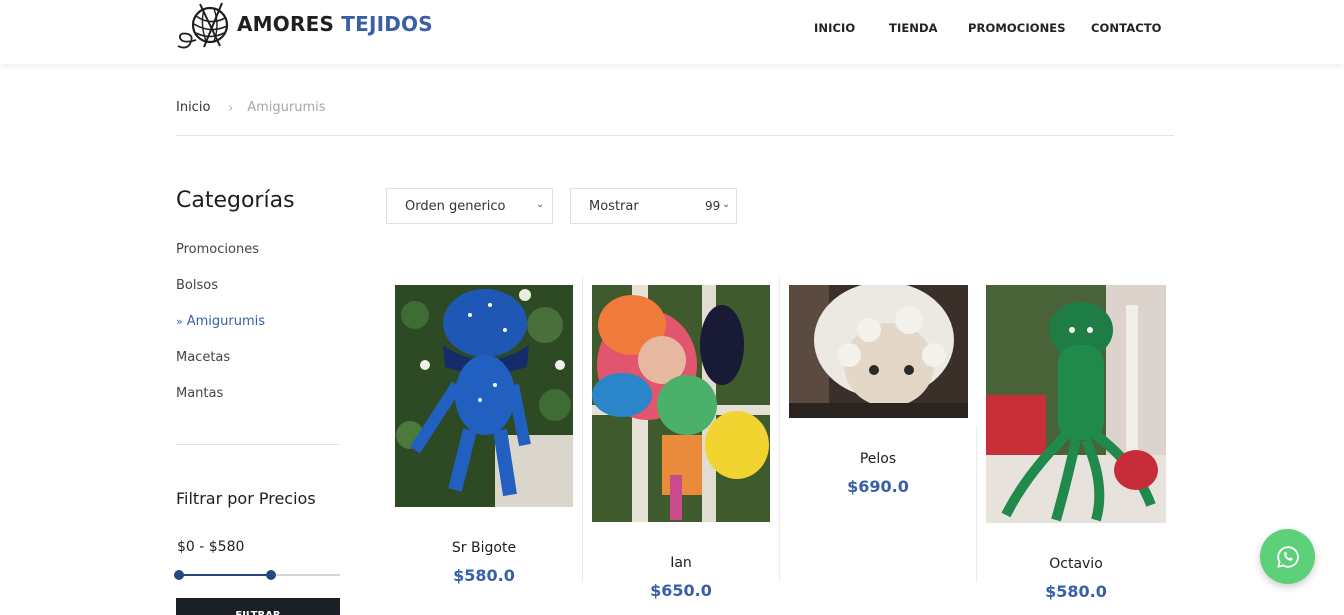  I want to click on category-label: Amigurumis, so click(226, 321).